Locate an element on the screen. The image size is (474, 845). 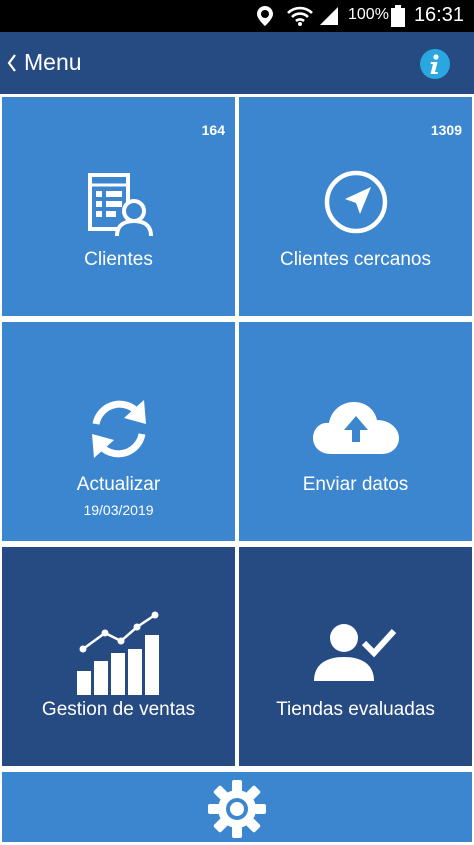
clientes-count: 164 is located at coordinates (213, 130).